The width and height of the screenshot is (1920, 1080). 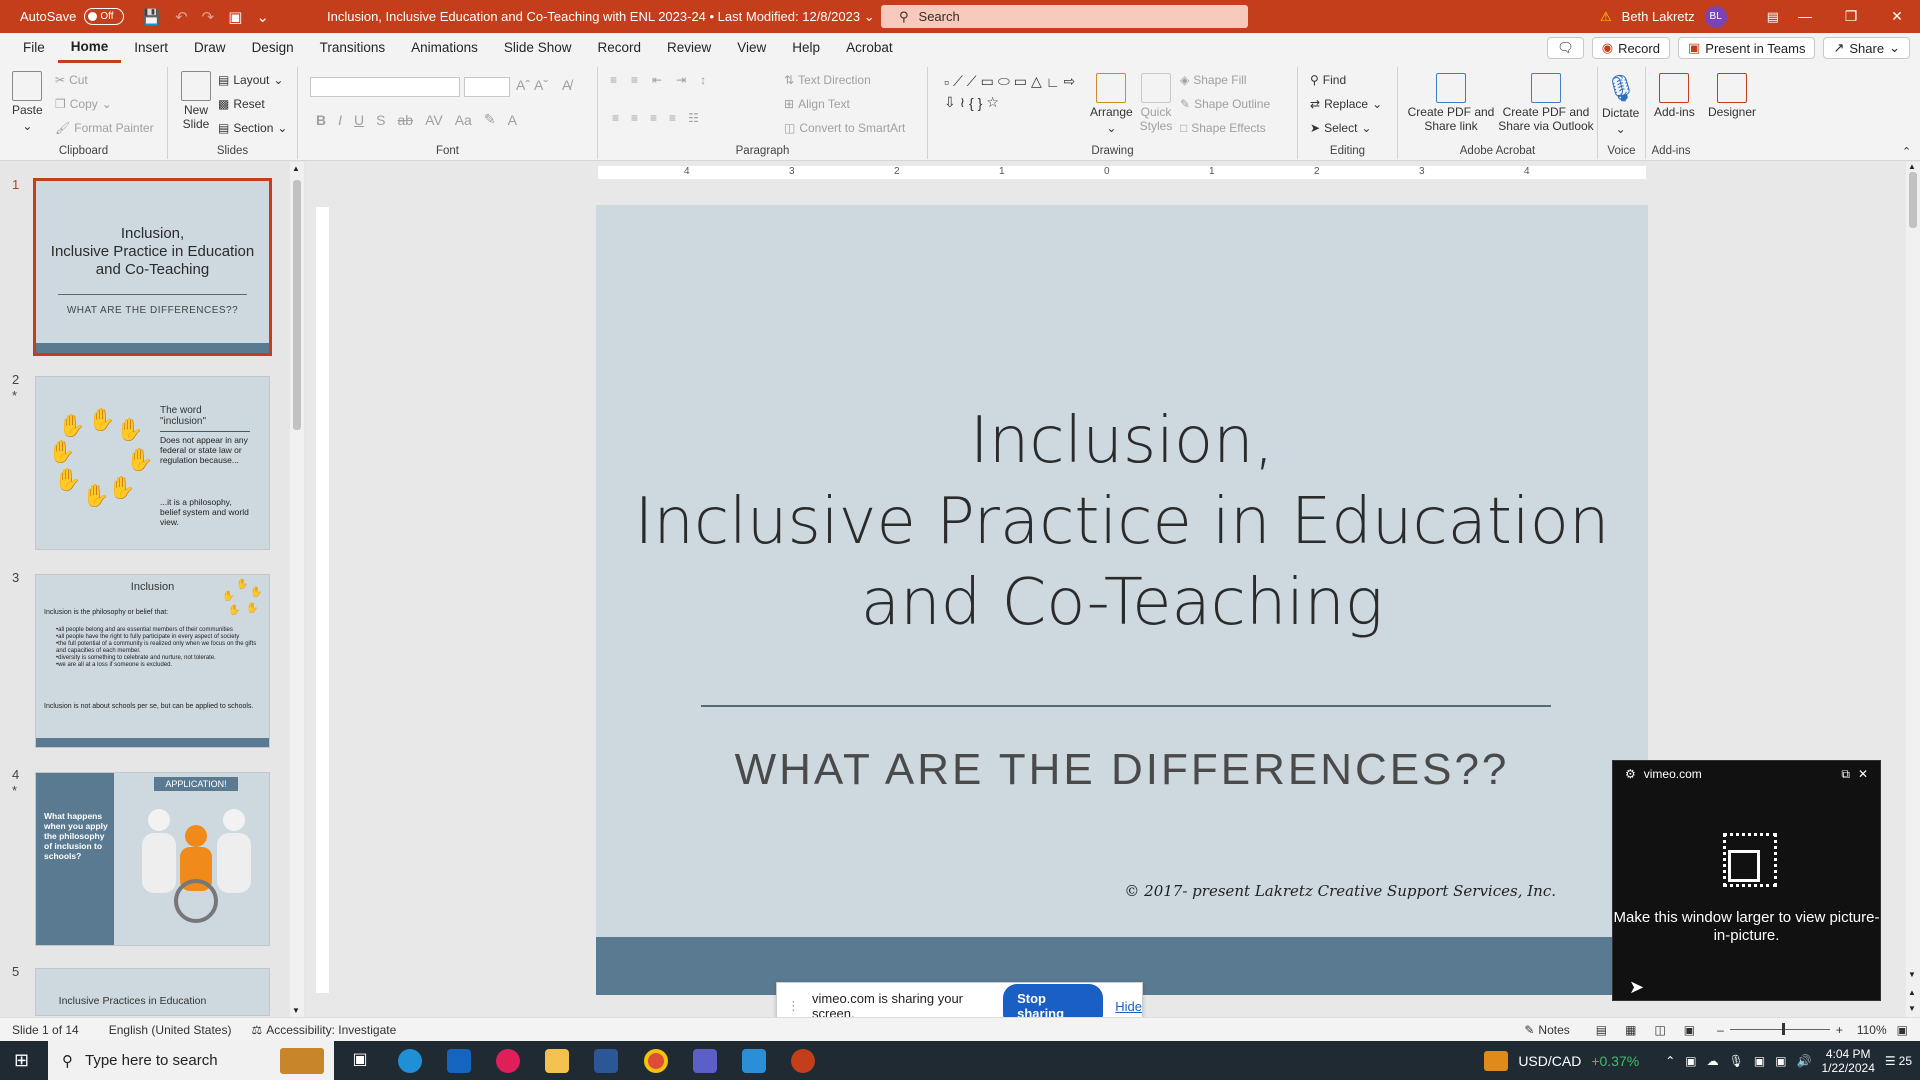 What do you see at coordinates (21, 1060) in the screenshot?
I see `windows-start-icon: ⊞` at bounding box center [21, 1060].